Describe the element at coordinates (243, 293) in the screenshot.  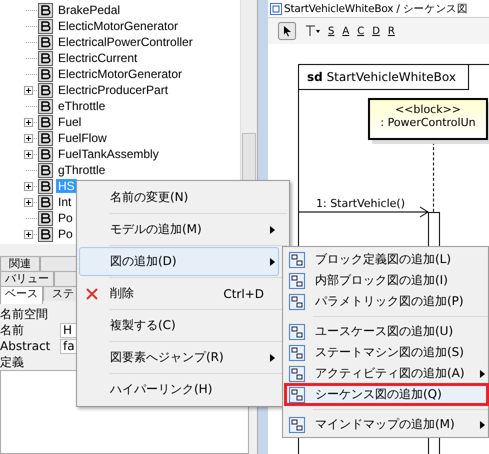
I see `shortcut-text: Ctrl+D` at that location.